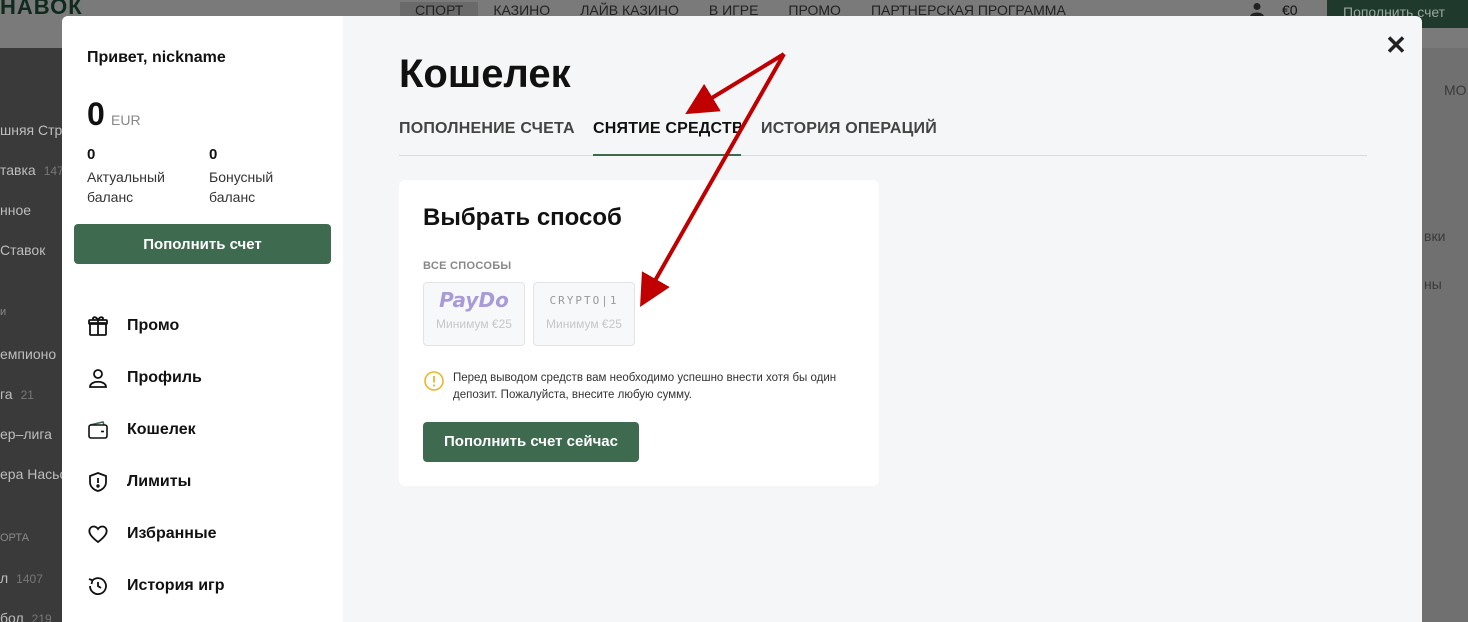  What do you see at coordinates (1455, 90) in the screenshot?
I see `bg-right-item: МО` at bounding box center [1455, 90].